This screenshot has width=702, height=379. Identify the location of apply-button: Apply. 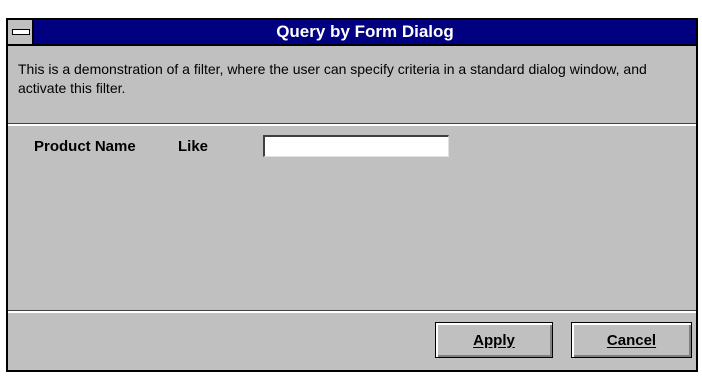
(494, 340).